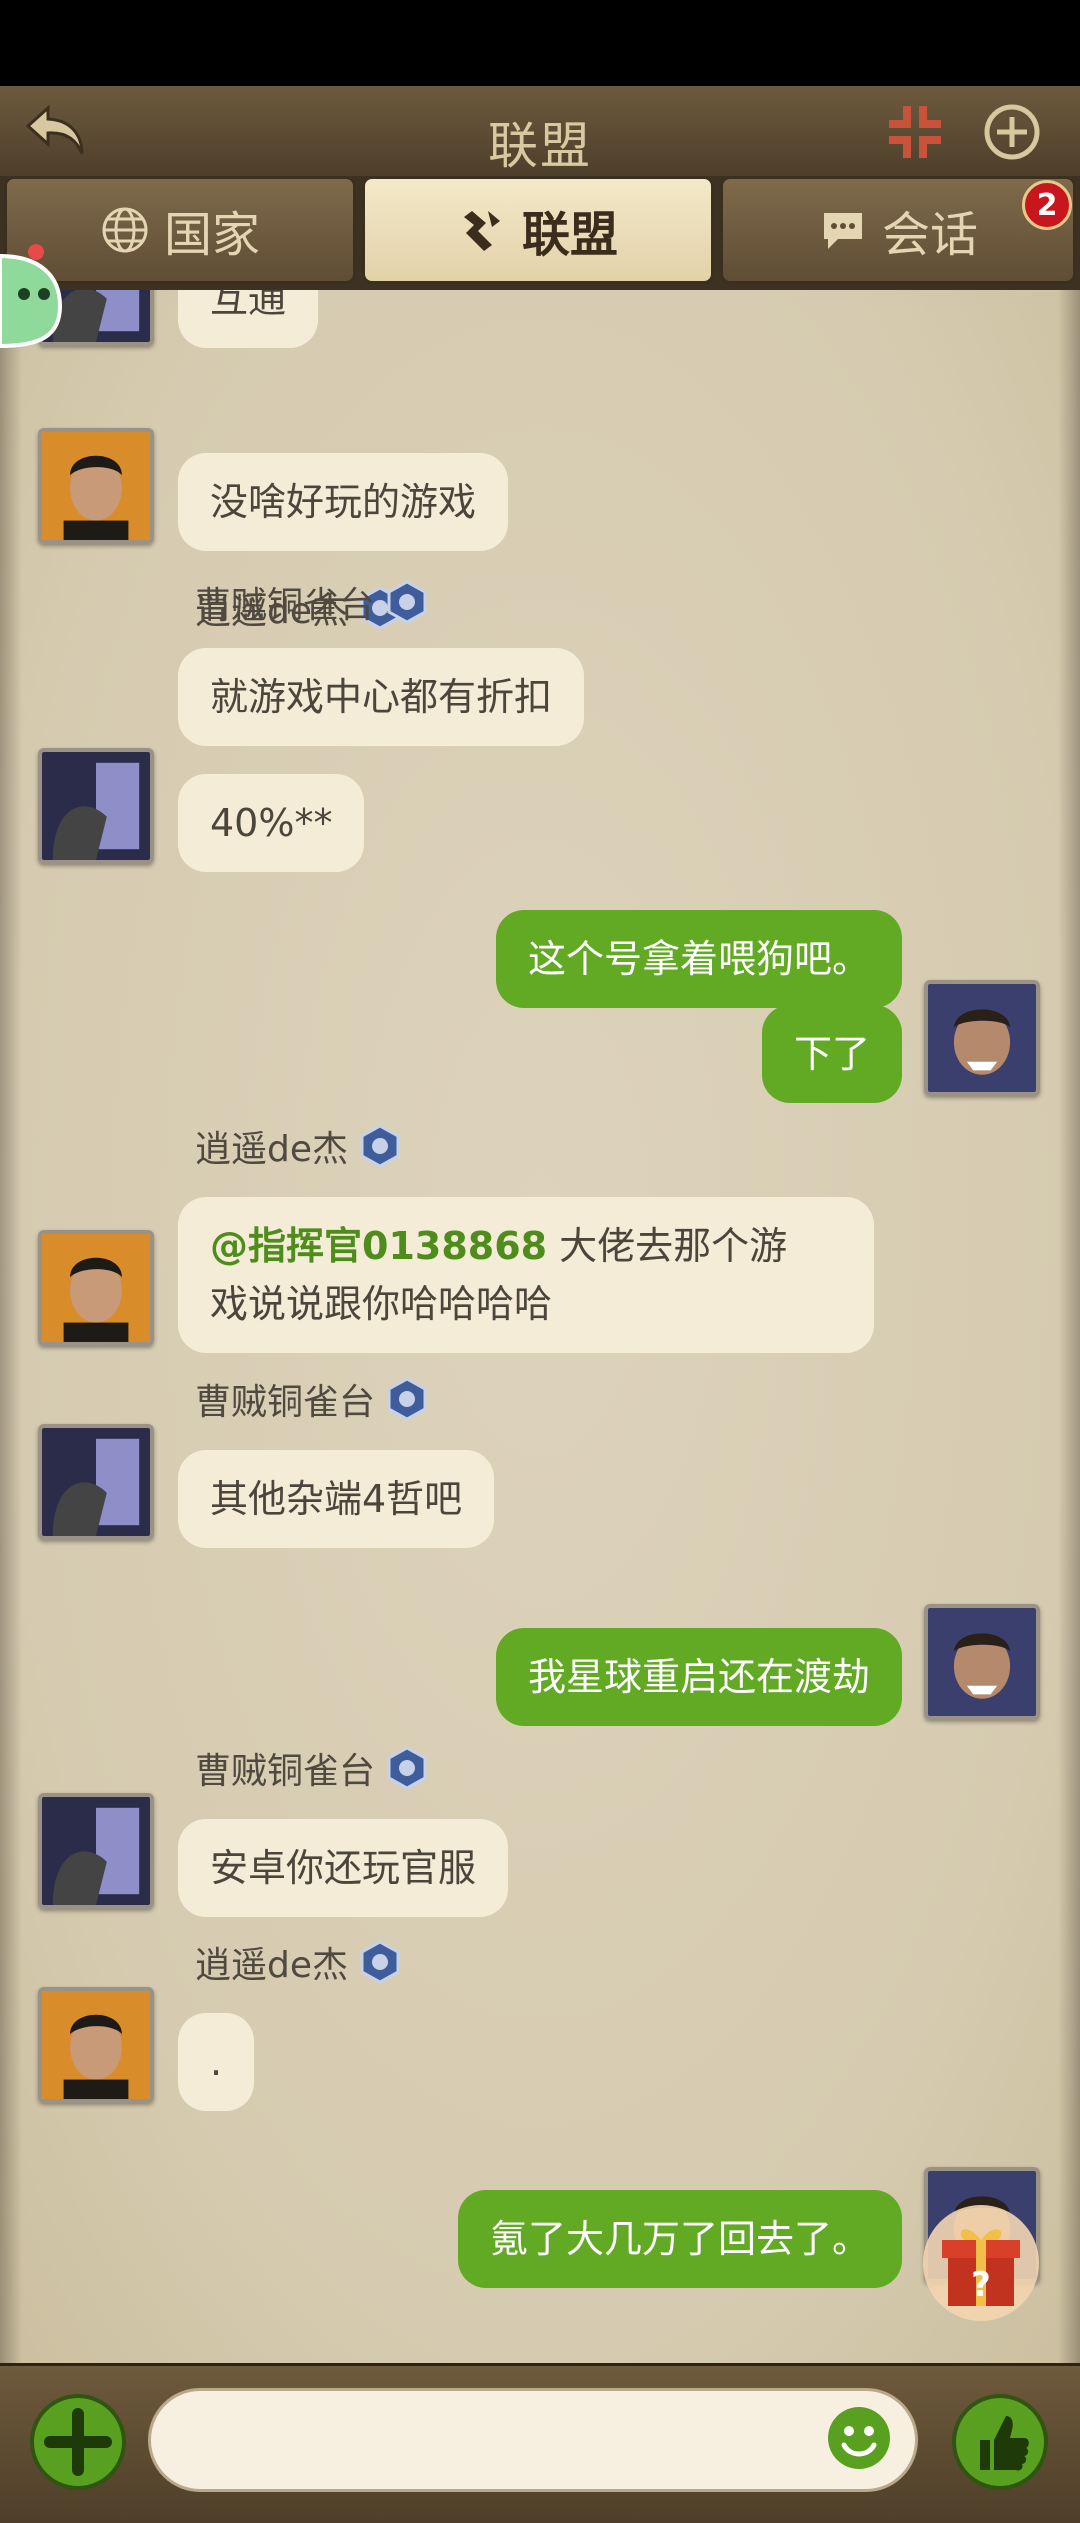  What do you see at coordinates (248, 319) in the screenshot?
I see `message-bubble: 互通` at bounding box center [248, 319].